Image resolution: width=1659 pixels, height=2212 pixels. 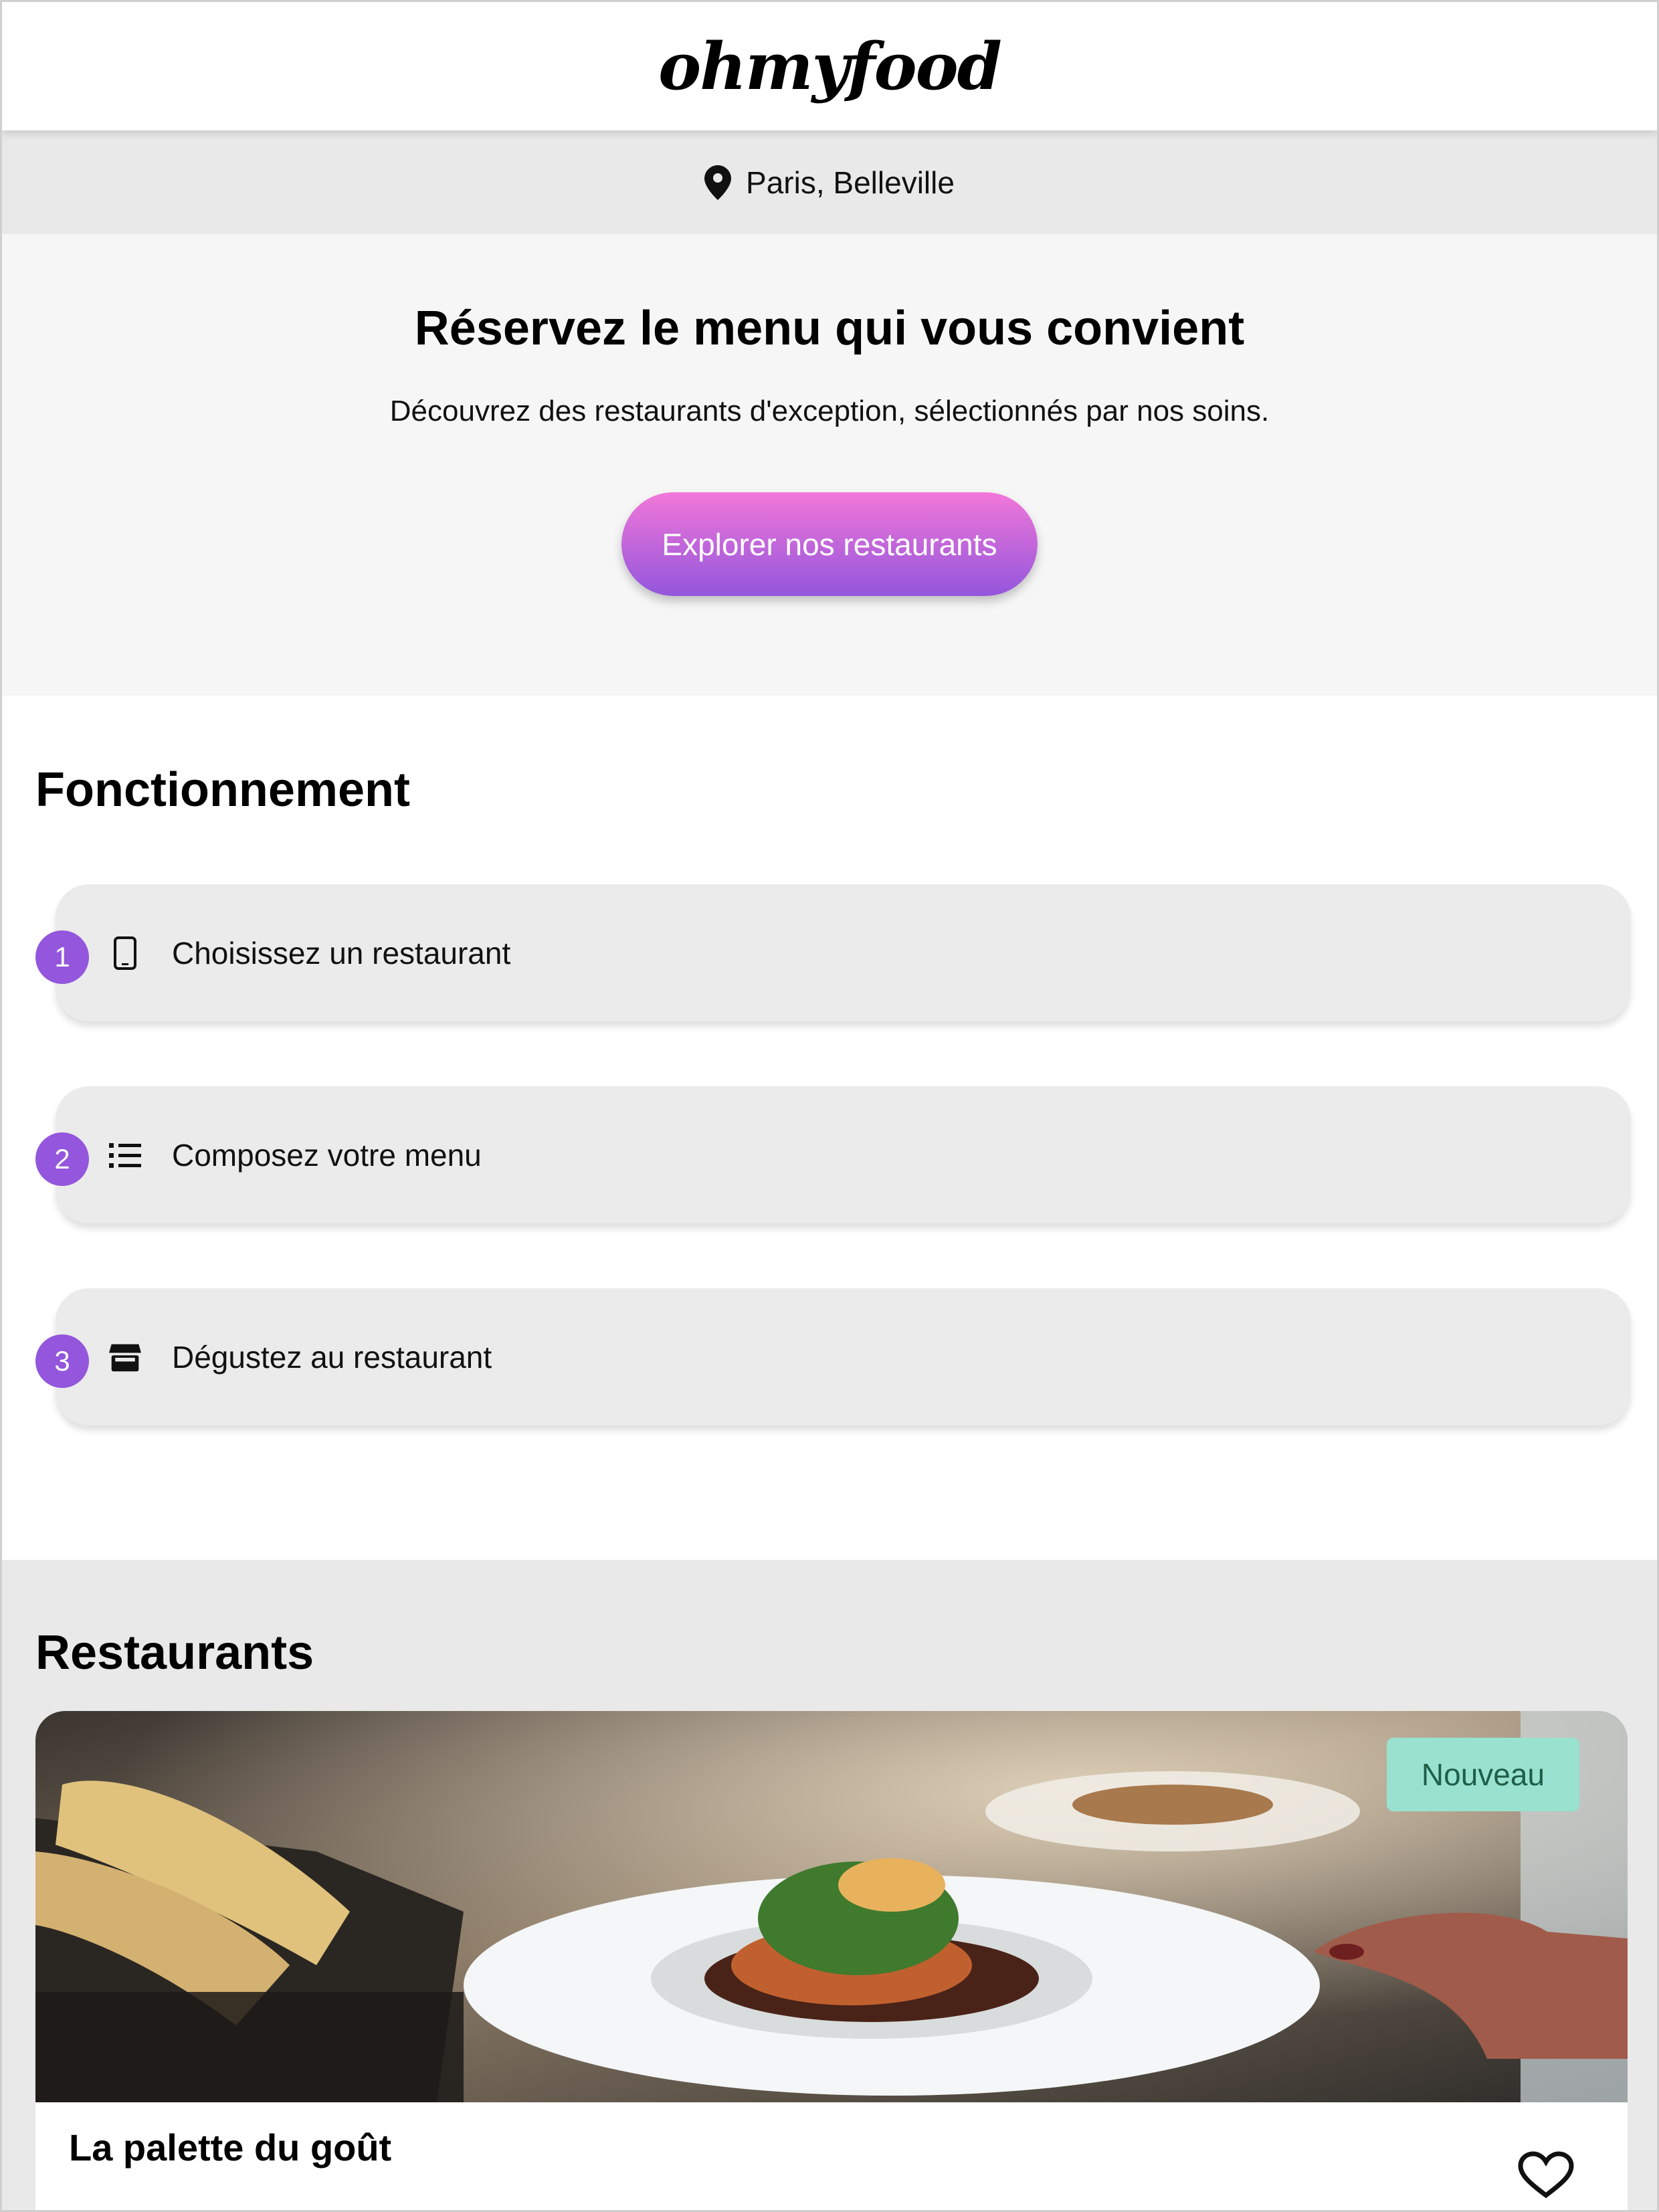 What do you see at coordinates (125, 1155) in the screenshot?
I see `list-icon` at bounding box center [125, 1155].